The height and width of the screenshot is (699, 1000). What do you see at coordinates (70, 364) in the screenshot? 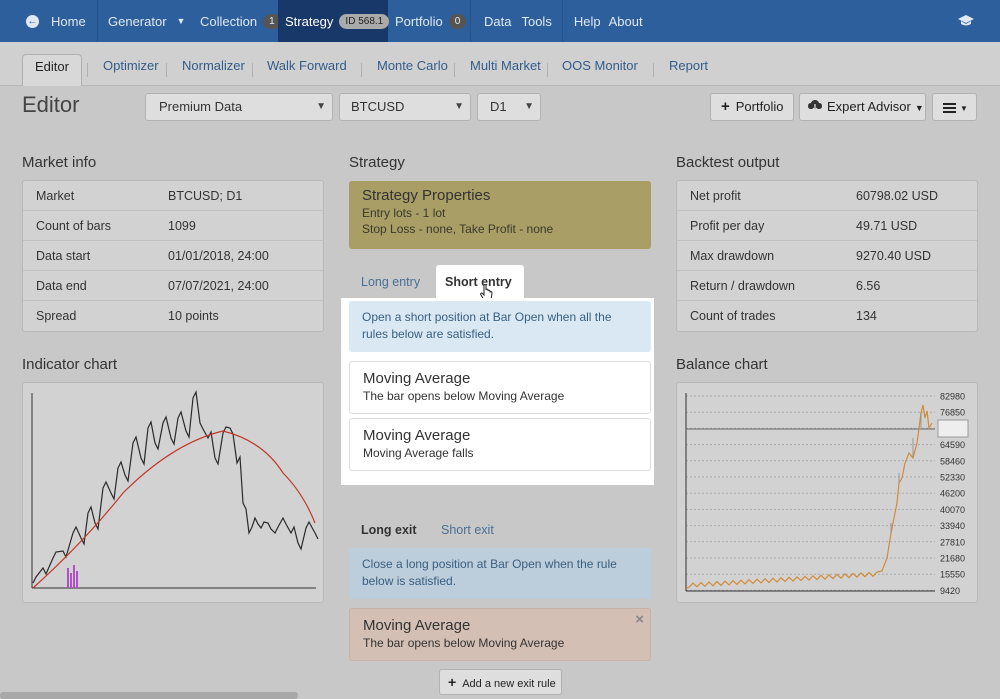
I see `indicator-chart-title: Indicator chart` at bounding box center [70, 364].